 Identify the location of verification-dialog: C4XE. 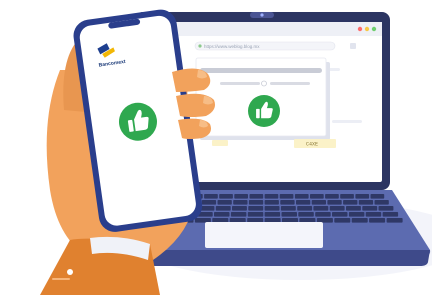
(265, 102).